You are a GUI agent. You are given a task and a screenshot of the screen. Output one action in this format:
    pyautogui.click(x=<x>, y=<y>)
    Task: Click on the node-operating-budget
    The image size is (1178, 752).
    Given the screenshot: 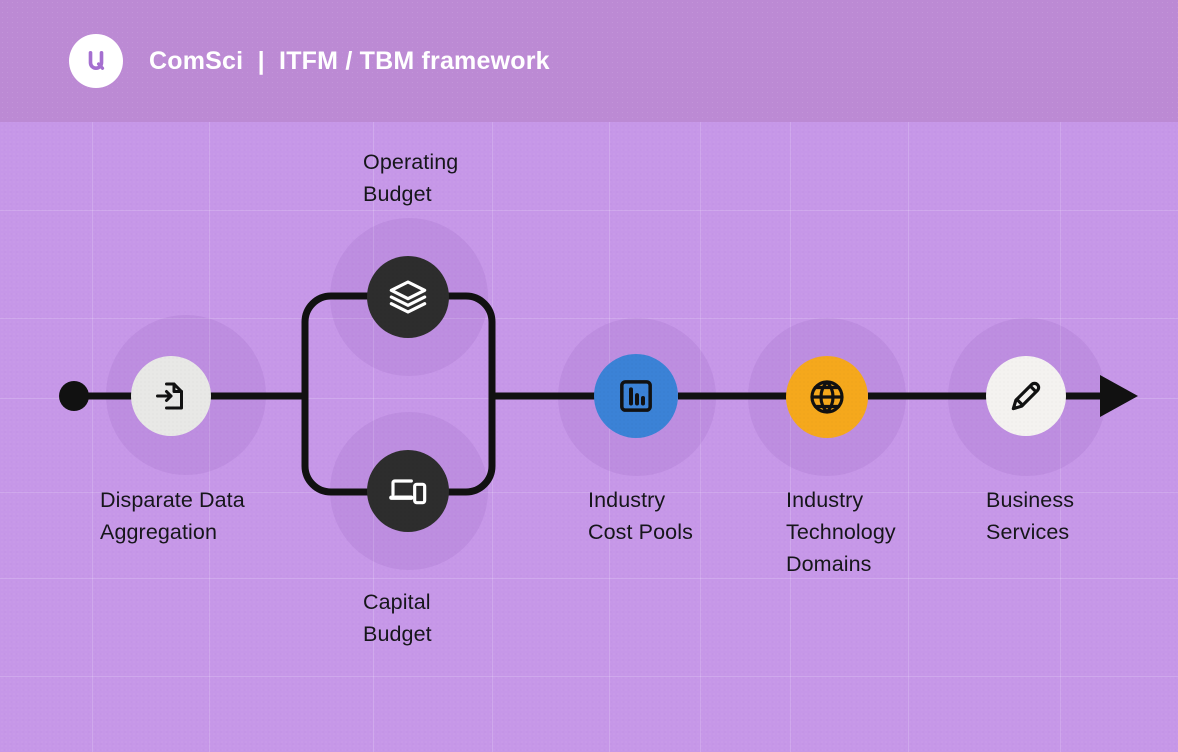 What is the action you would take?
    pyautogui.click(x=408, y=297)
    